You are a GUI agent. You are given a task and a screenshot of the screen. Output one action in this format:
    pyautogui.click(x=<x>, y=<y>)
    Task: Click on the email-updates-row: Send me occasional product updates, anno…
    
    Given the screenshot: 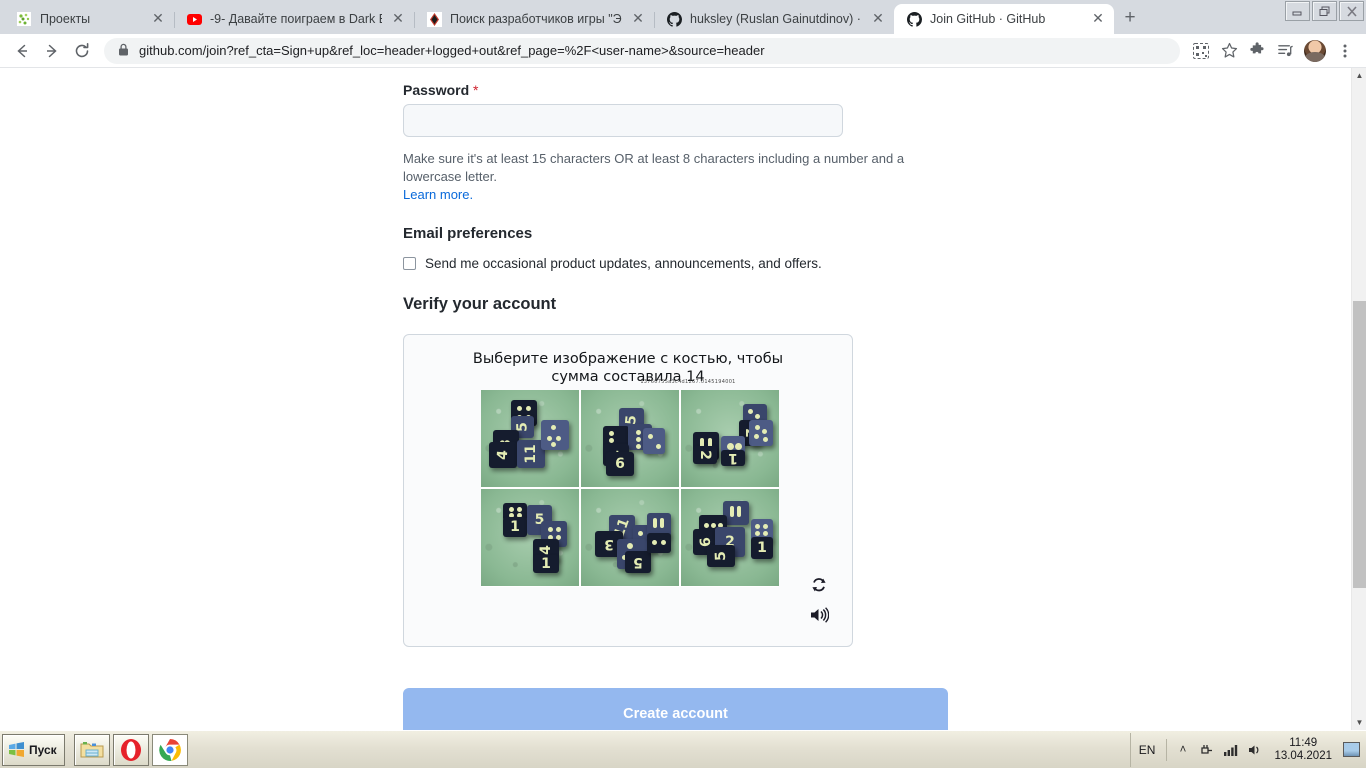 What is the action you would take?
    pyautogui.click(x=675, y=263)
    